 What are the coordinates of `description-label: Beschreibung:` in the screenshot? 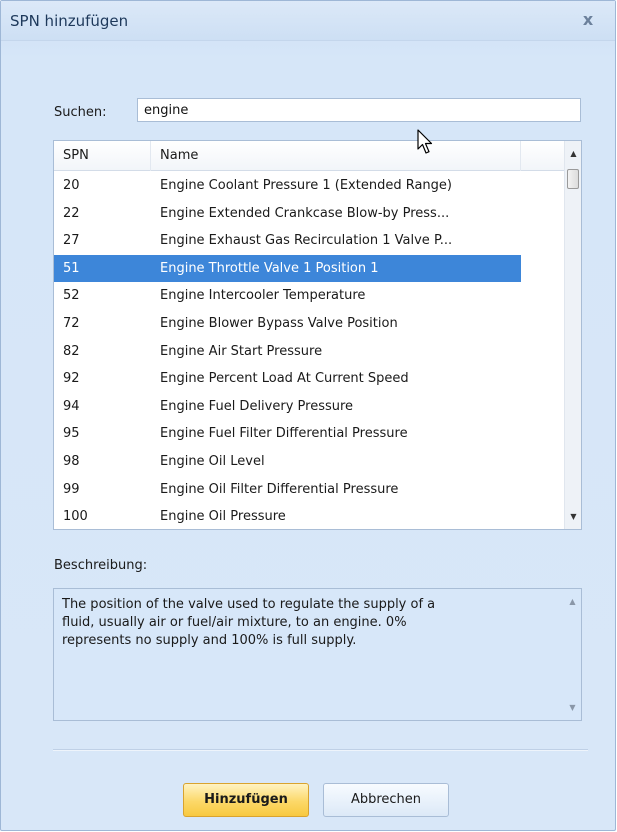 It's located at (101, 565).